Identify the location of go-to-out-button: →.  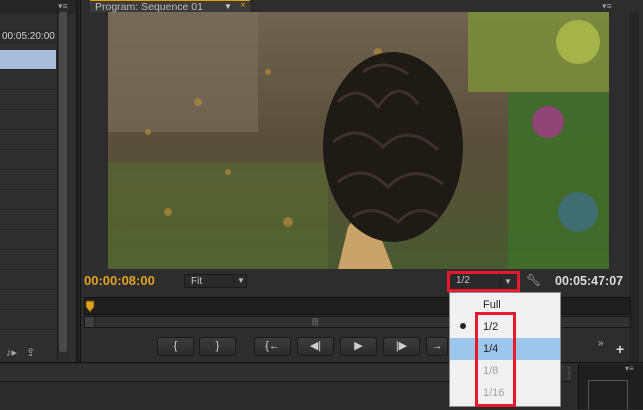
(437, 346).